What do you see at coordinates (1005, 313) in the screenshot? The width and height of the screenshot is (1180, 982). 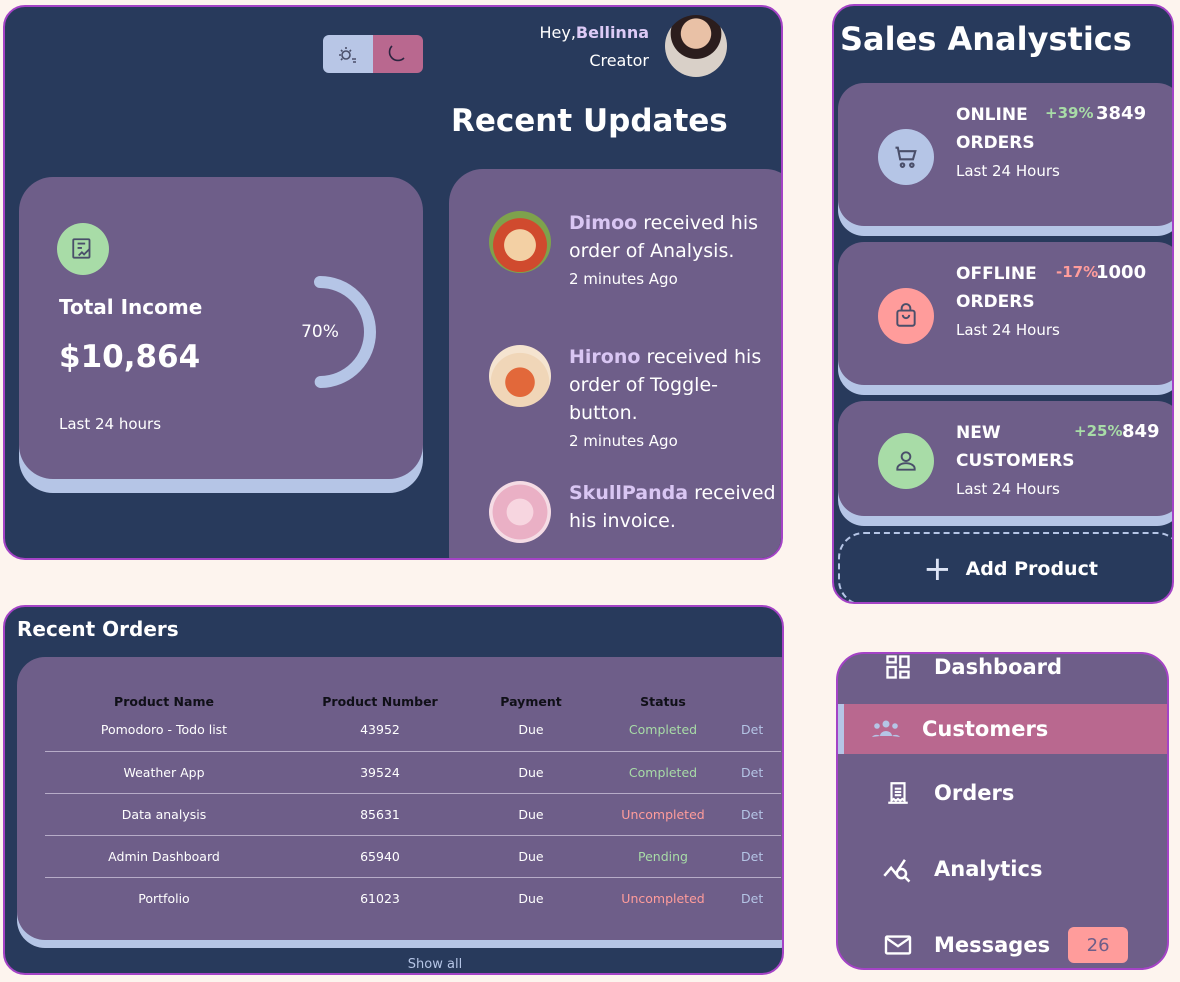 I see `offline-orders-card: OFFLINE ORDERS Last 24 Hours -17% 1000` at bounding box center [1005, 313].